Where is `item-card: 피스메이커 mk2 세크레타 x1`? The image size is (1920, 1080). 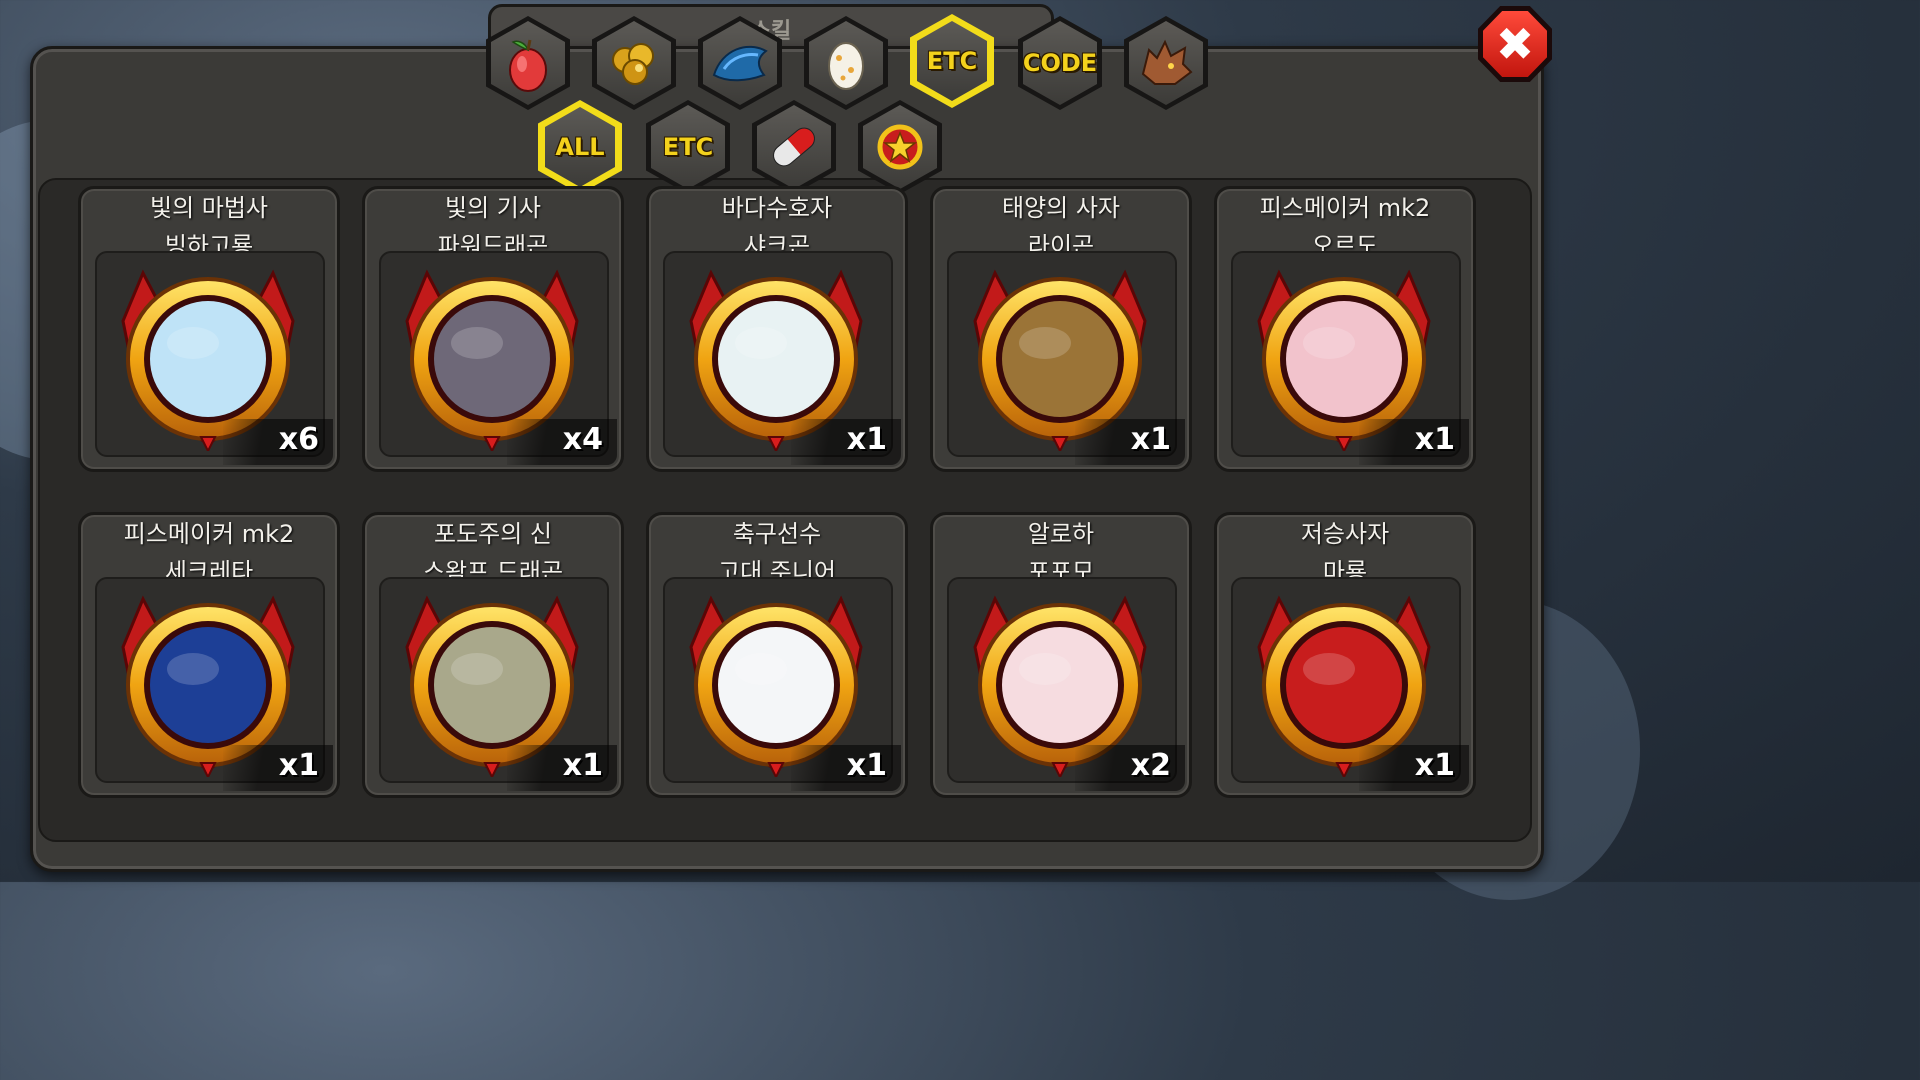 item-card: 피스메이커 mk2 세크레타 x1 is located at coordinates (209, 655).